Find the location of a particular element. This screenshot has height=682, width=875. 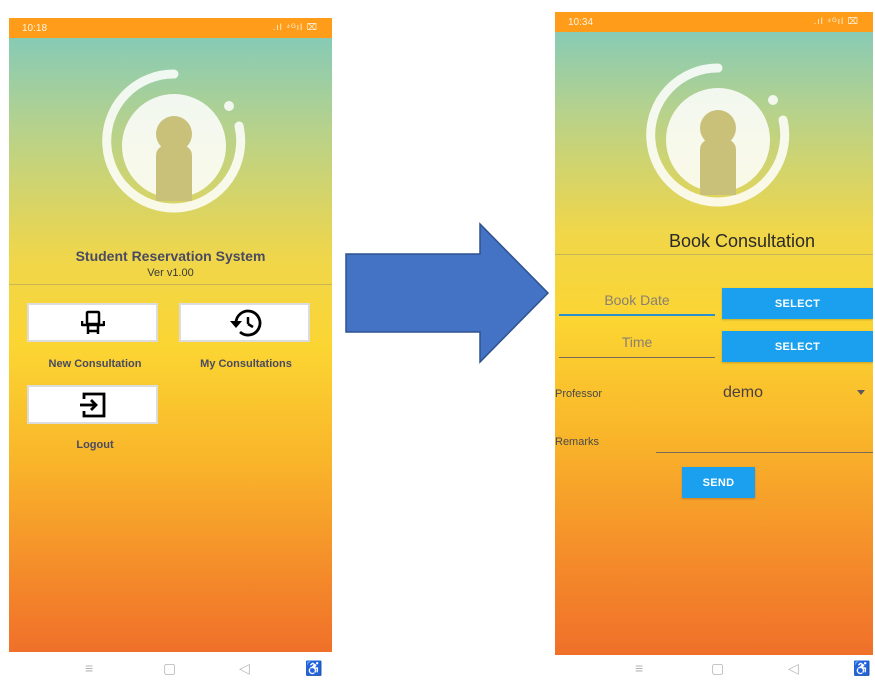

professor-label: Professor is located at coordinates (579, 394).